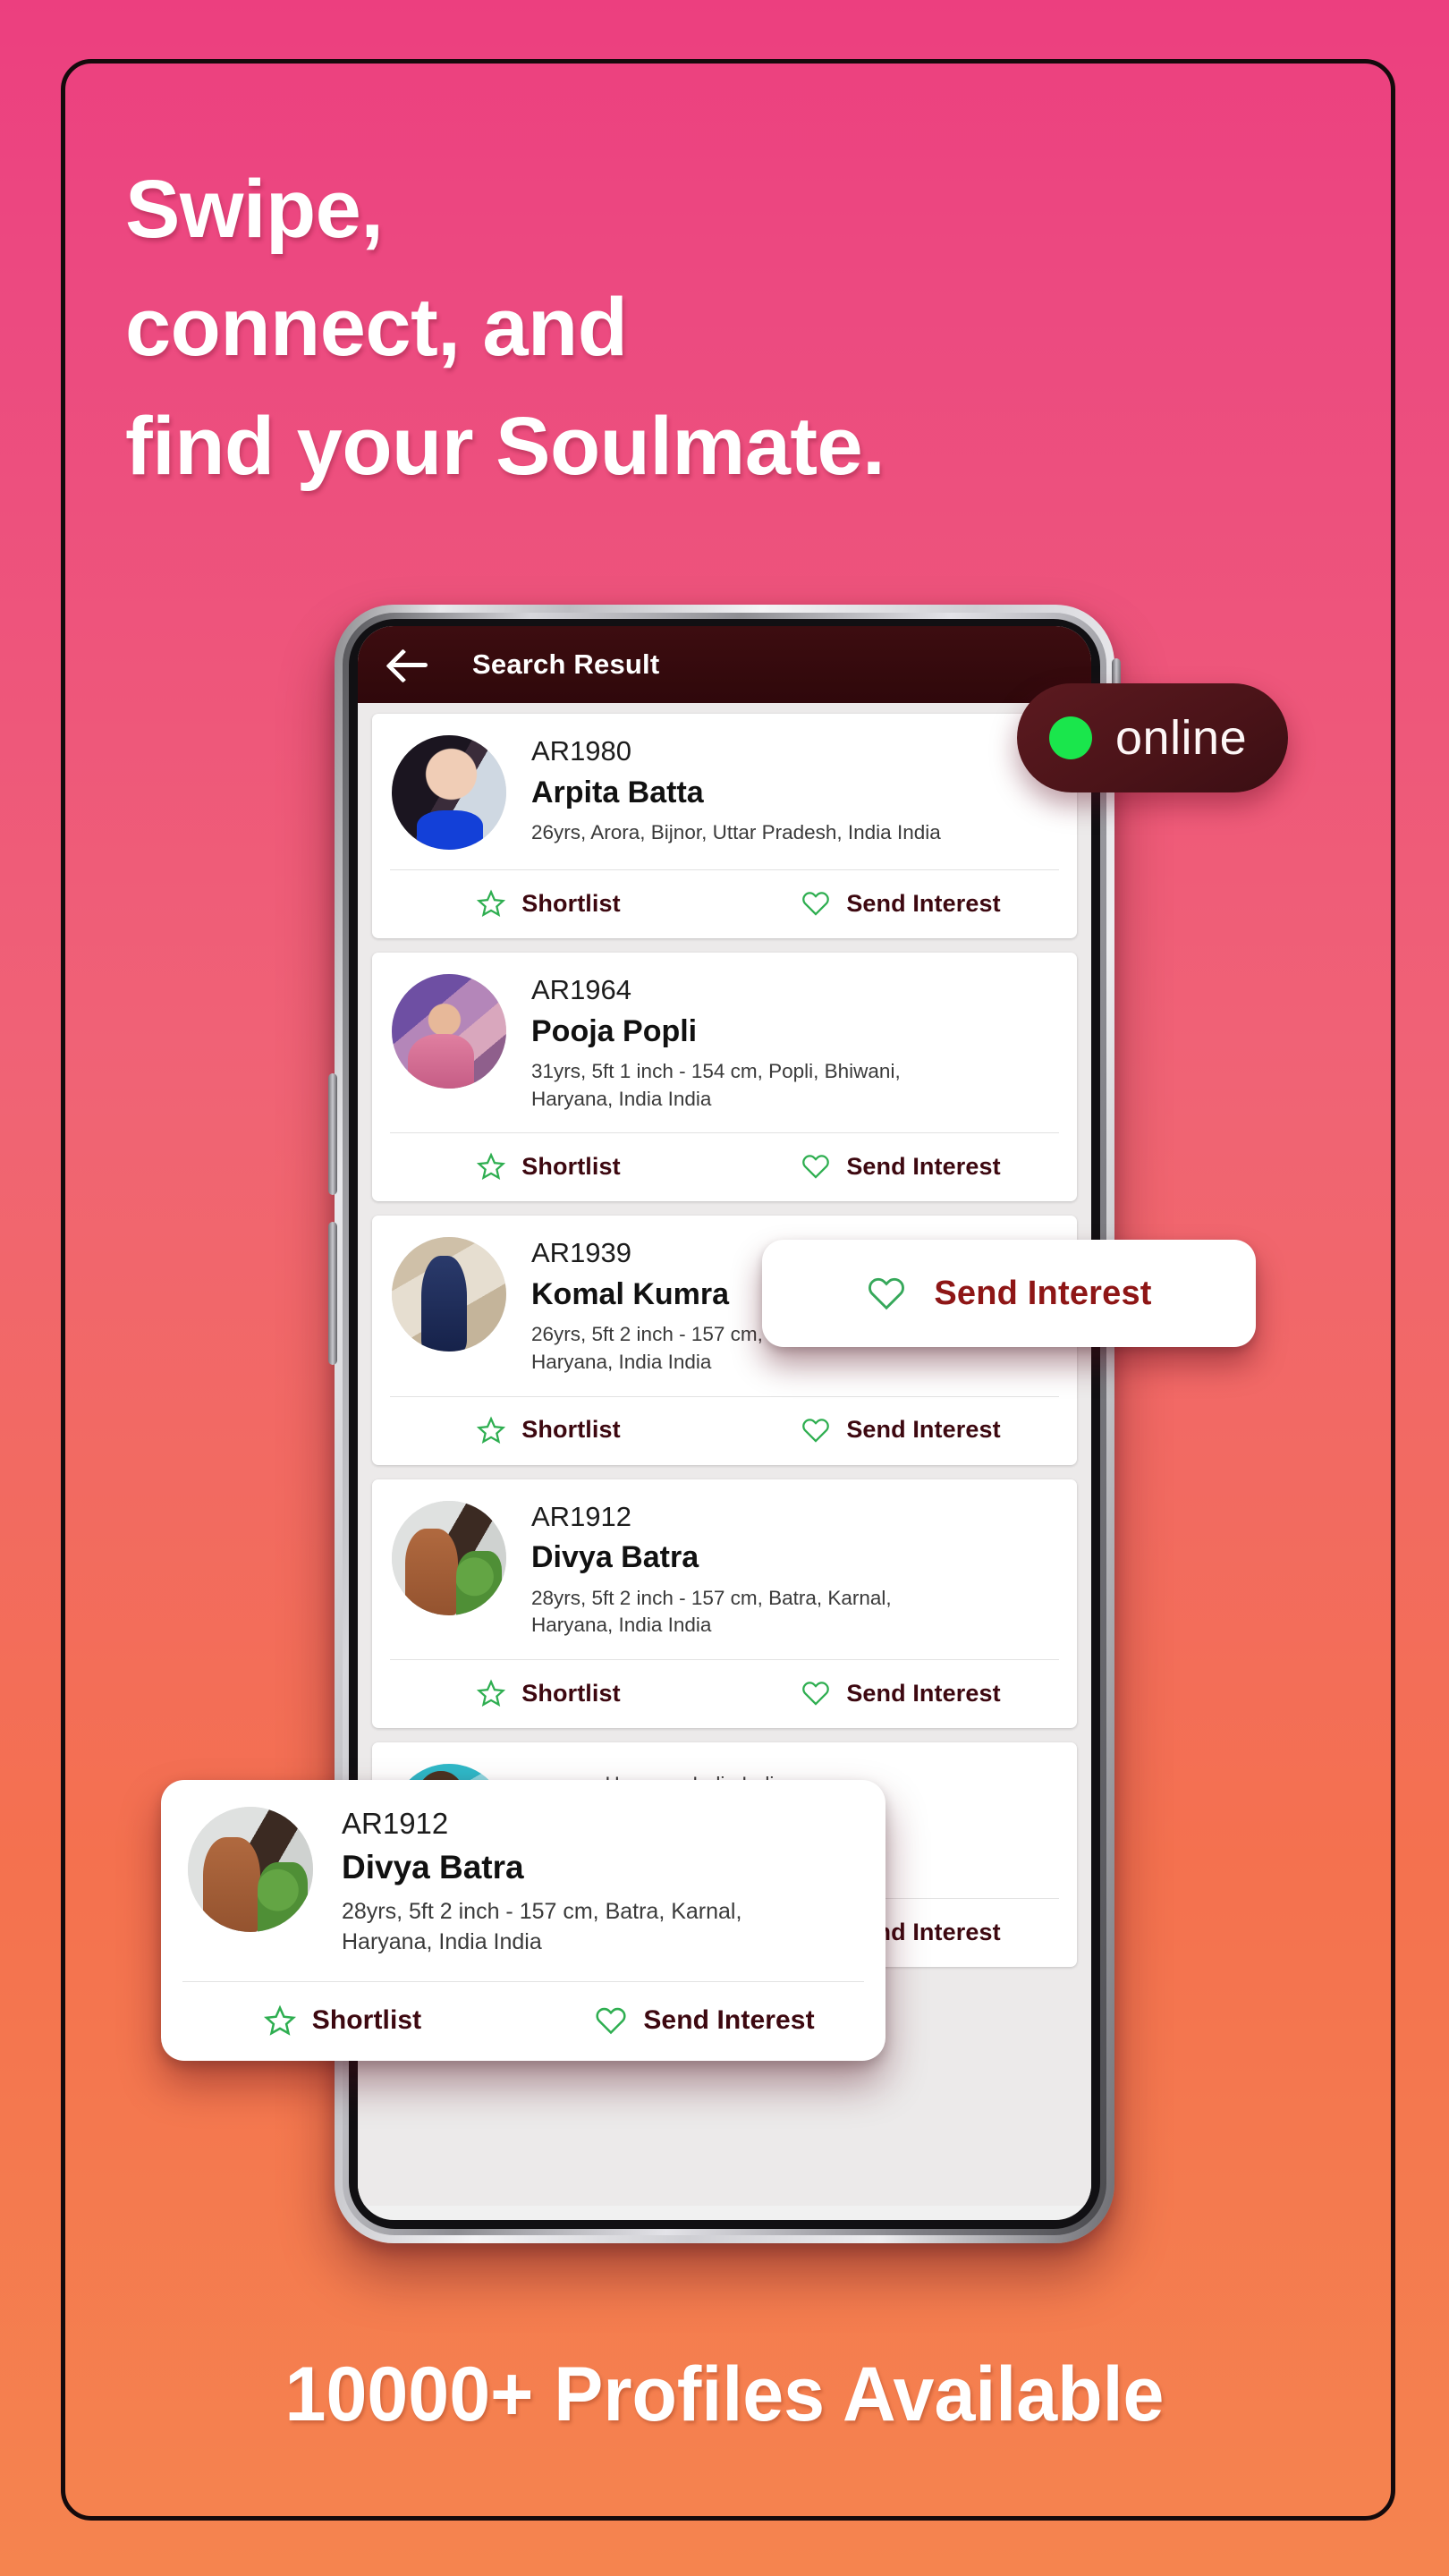  Describe the element at coordinates (332, 1293) in the screenshot. I see `volume-down-button` at that location.